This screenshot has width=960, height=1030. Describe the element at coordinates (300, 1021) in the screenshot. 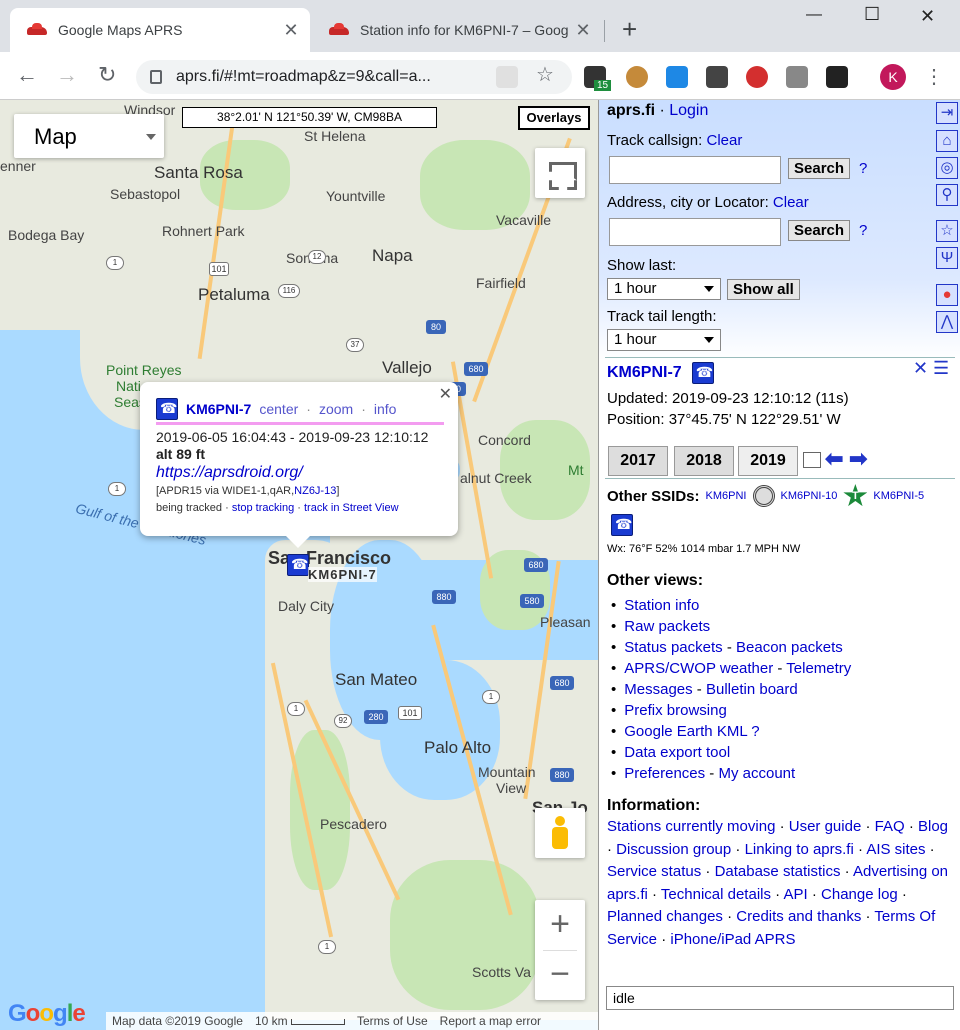

I see `scale-bar: 10 km` at that location.